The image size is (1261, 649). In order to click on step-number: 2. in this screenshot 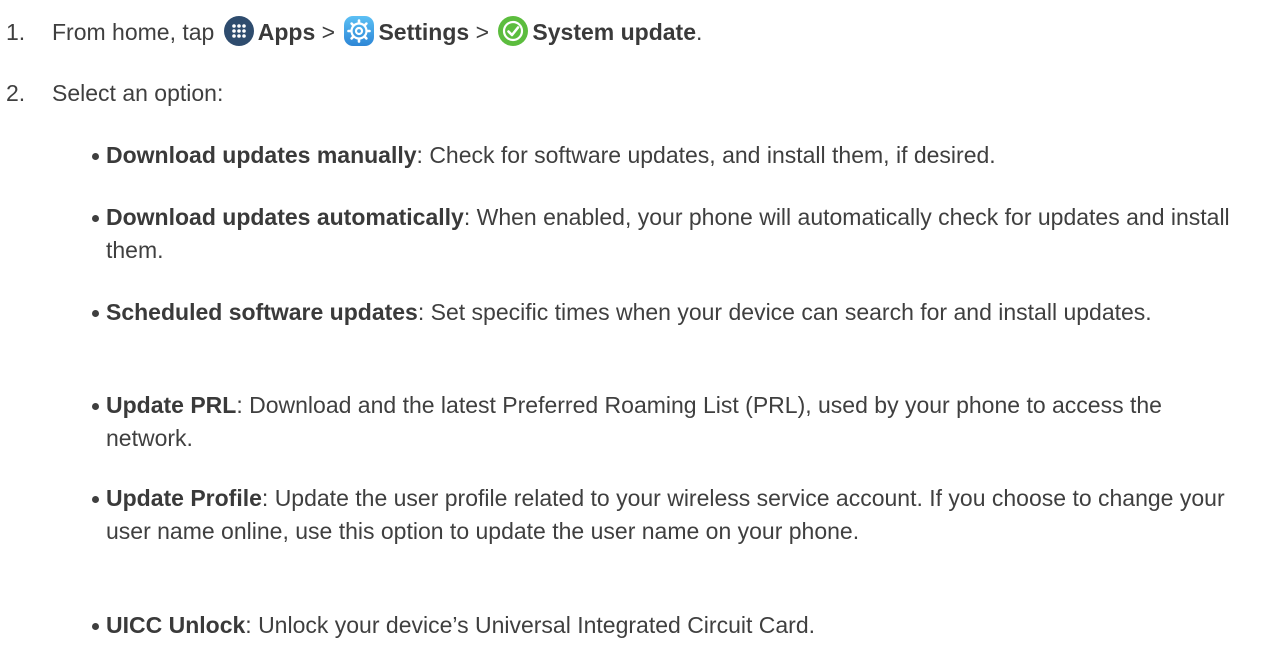, I will do `click(16, 93)`.